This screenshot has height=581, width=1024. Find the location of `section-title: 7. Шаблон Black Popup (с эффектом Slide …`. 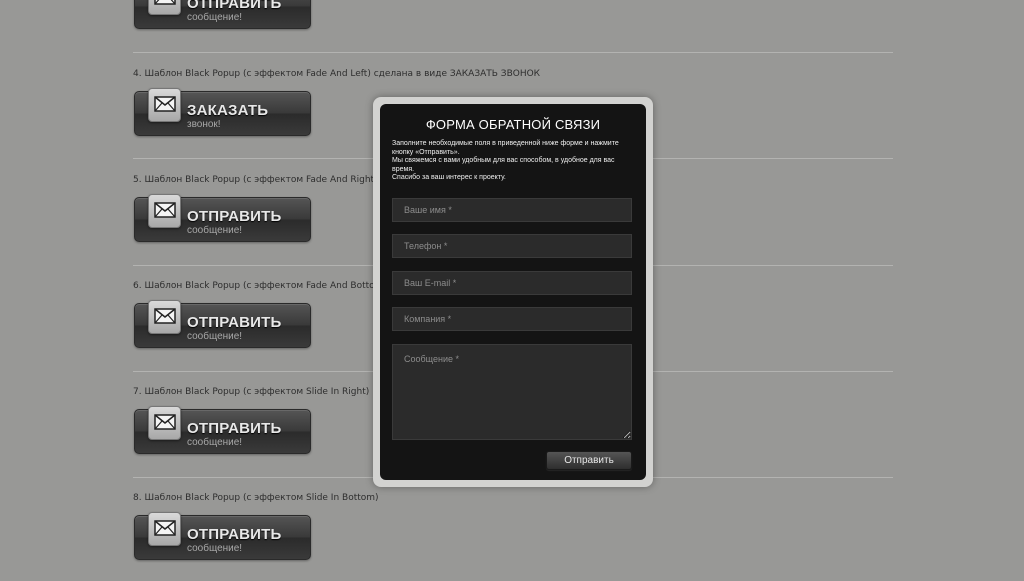

section-title: 7. Шаблон Black Popup (с эффектом Slide … is located at coordinates (251, 392).